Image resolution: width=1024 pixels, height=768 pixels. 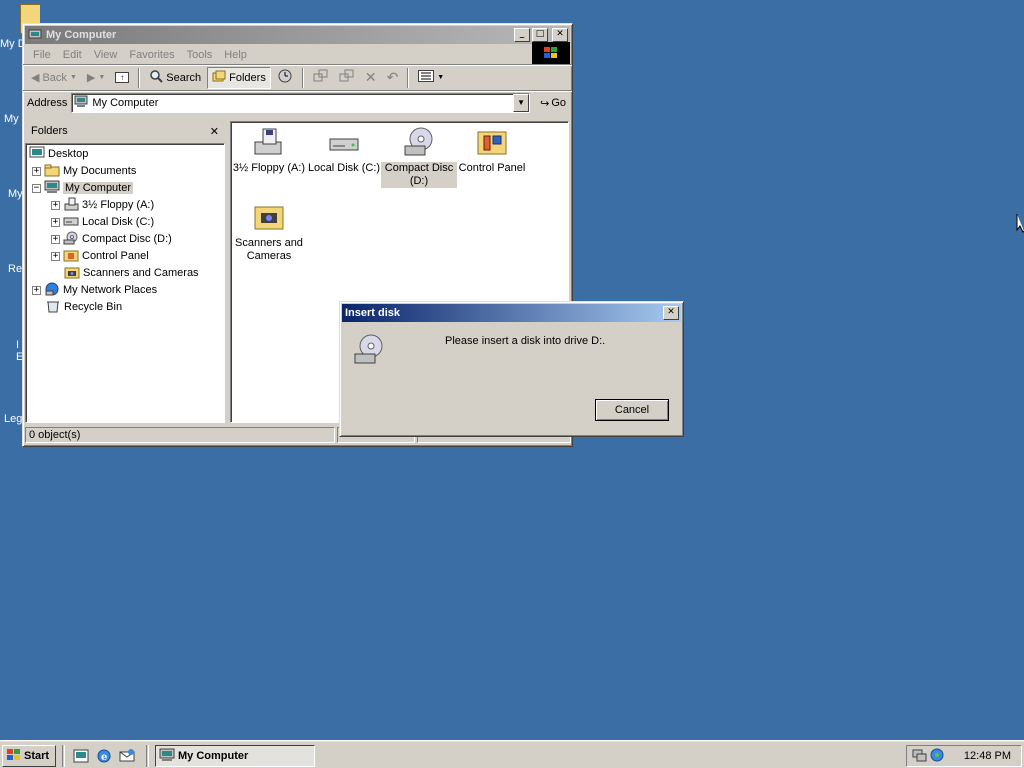 What do you see at coordinates (419, 175) in the screenshot?
I see `item-label: Compact Disc (D:)` at bounding box center [419, 175].